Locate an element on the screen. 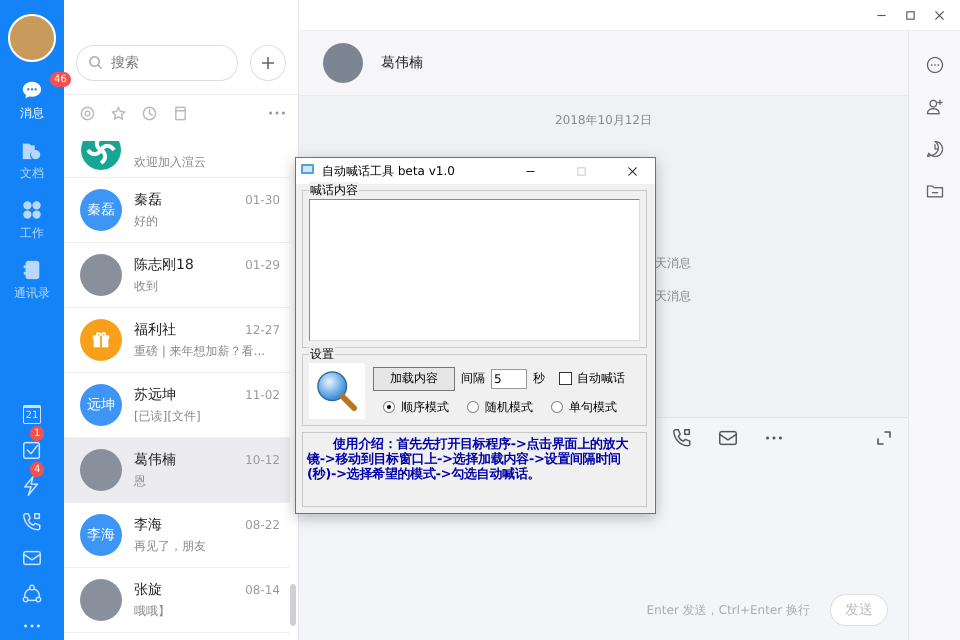 The image size is (960, 640). add-button is located at coordinates (268, 63).